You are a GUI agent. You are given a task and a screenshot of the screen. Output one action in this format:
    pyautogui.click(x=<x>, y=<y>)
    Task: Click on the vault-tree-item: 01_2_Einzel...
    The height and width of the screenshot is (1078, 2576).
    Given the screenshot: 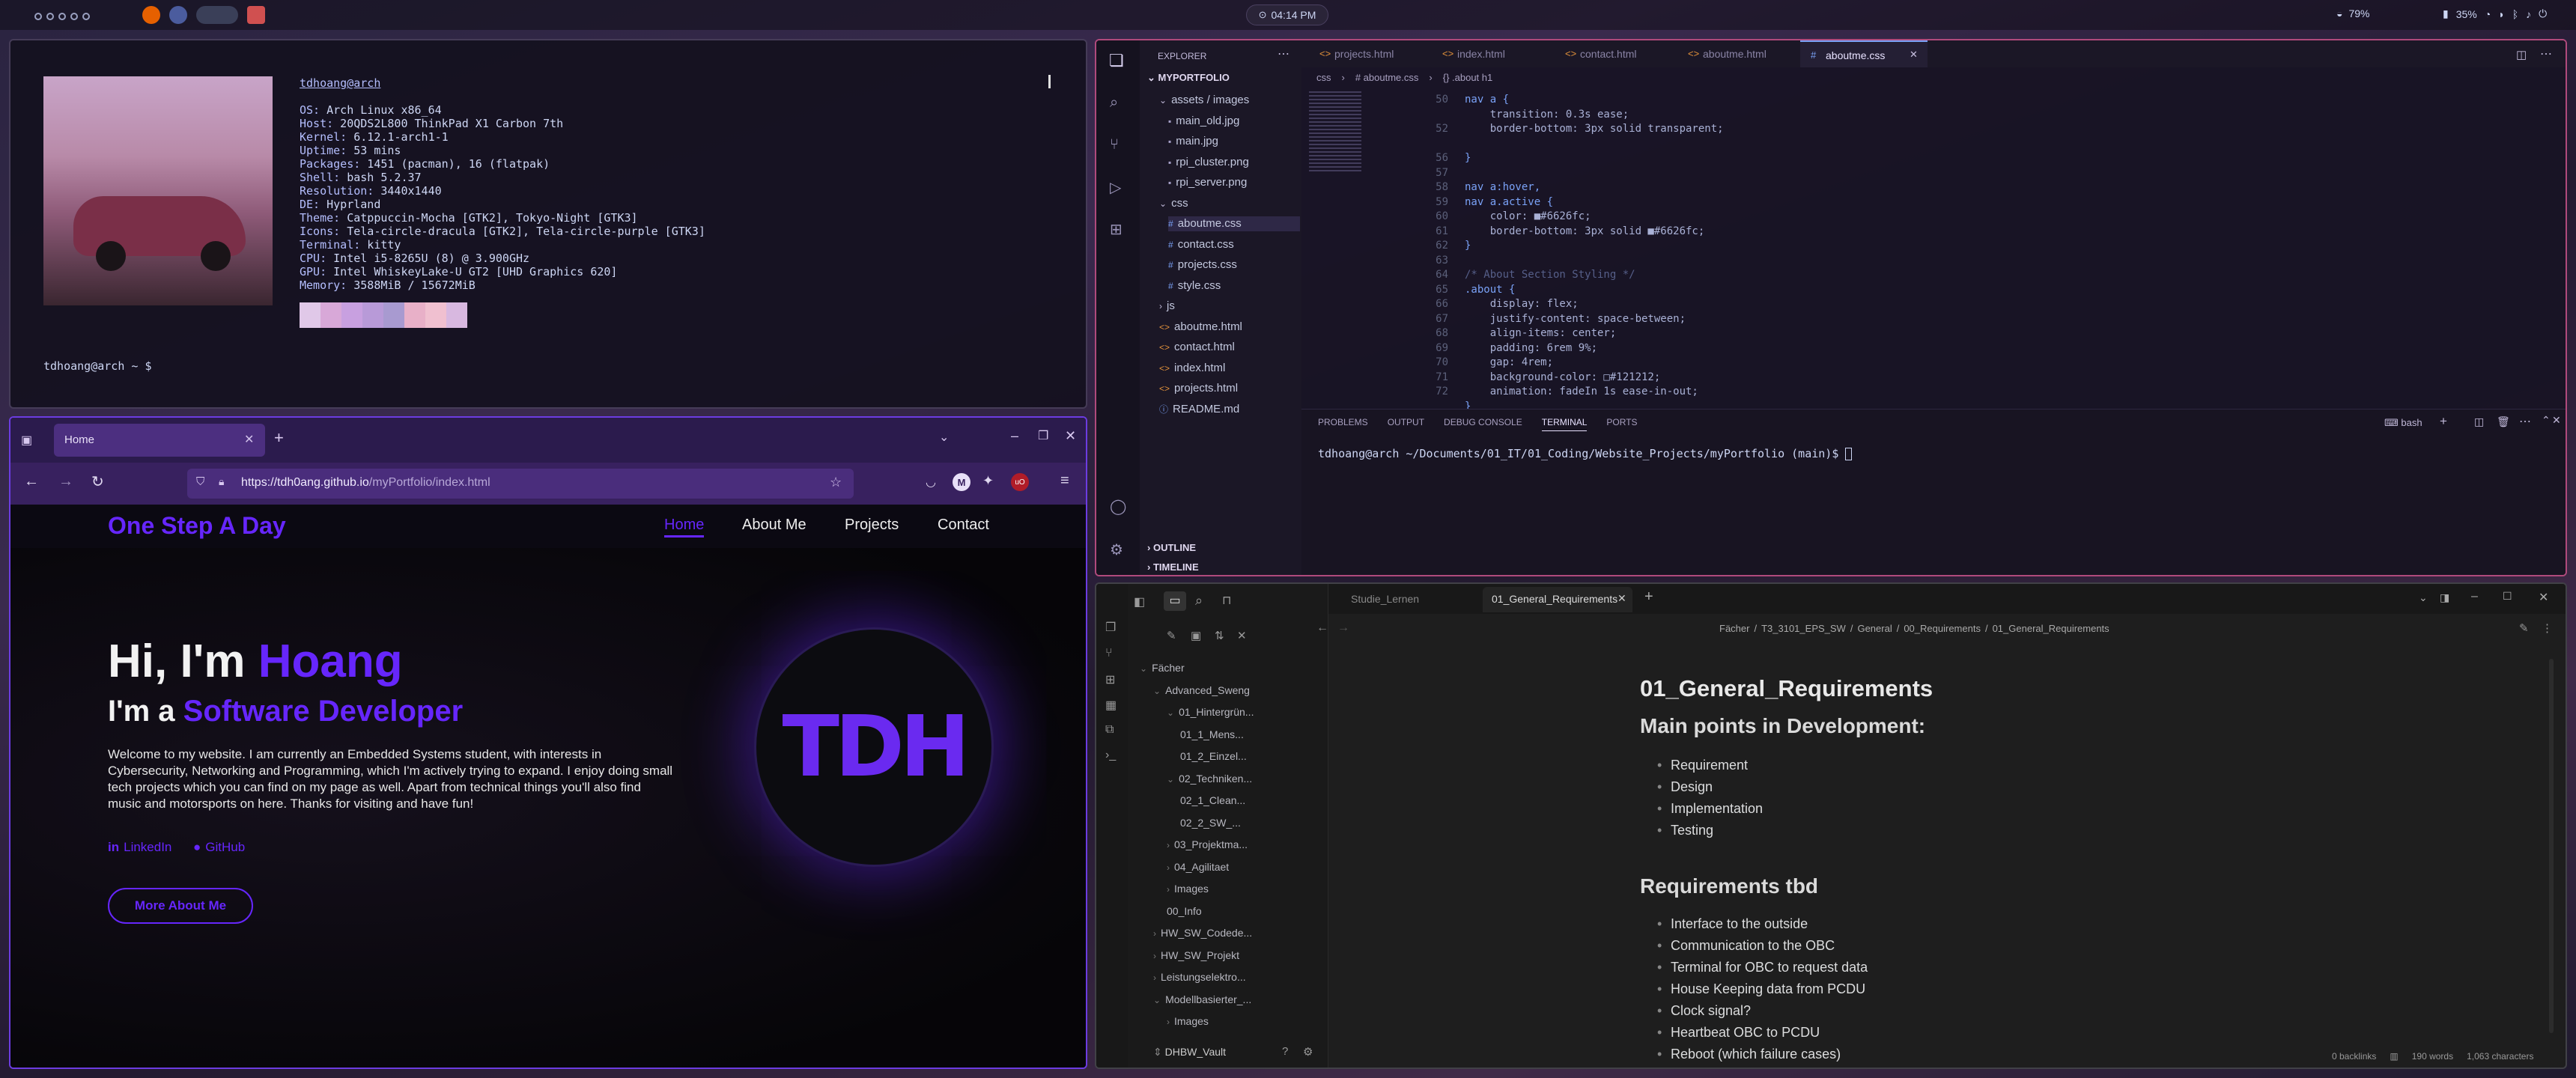 What is the action you would take?
    pyautogui.click(x=1213, y=756)
    